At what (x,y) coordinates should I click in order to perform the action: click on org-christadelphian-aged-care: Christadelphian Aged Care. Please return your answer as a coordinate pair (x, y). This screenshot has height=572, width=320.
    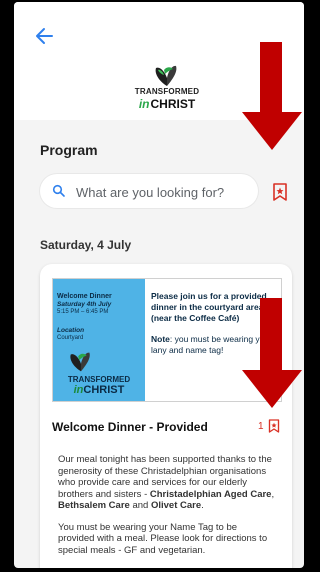
    Looking at the image, I should click on (210, 494).